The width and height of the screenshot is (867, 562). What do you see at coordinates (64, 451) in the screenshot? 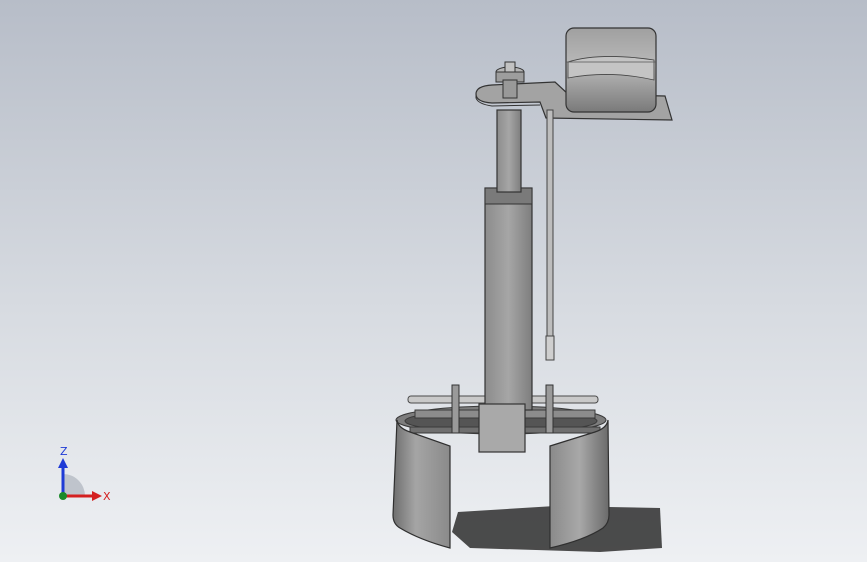
I see `z-axis-label: Z` at bounding box center [64, 451].